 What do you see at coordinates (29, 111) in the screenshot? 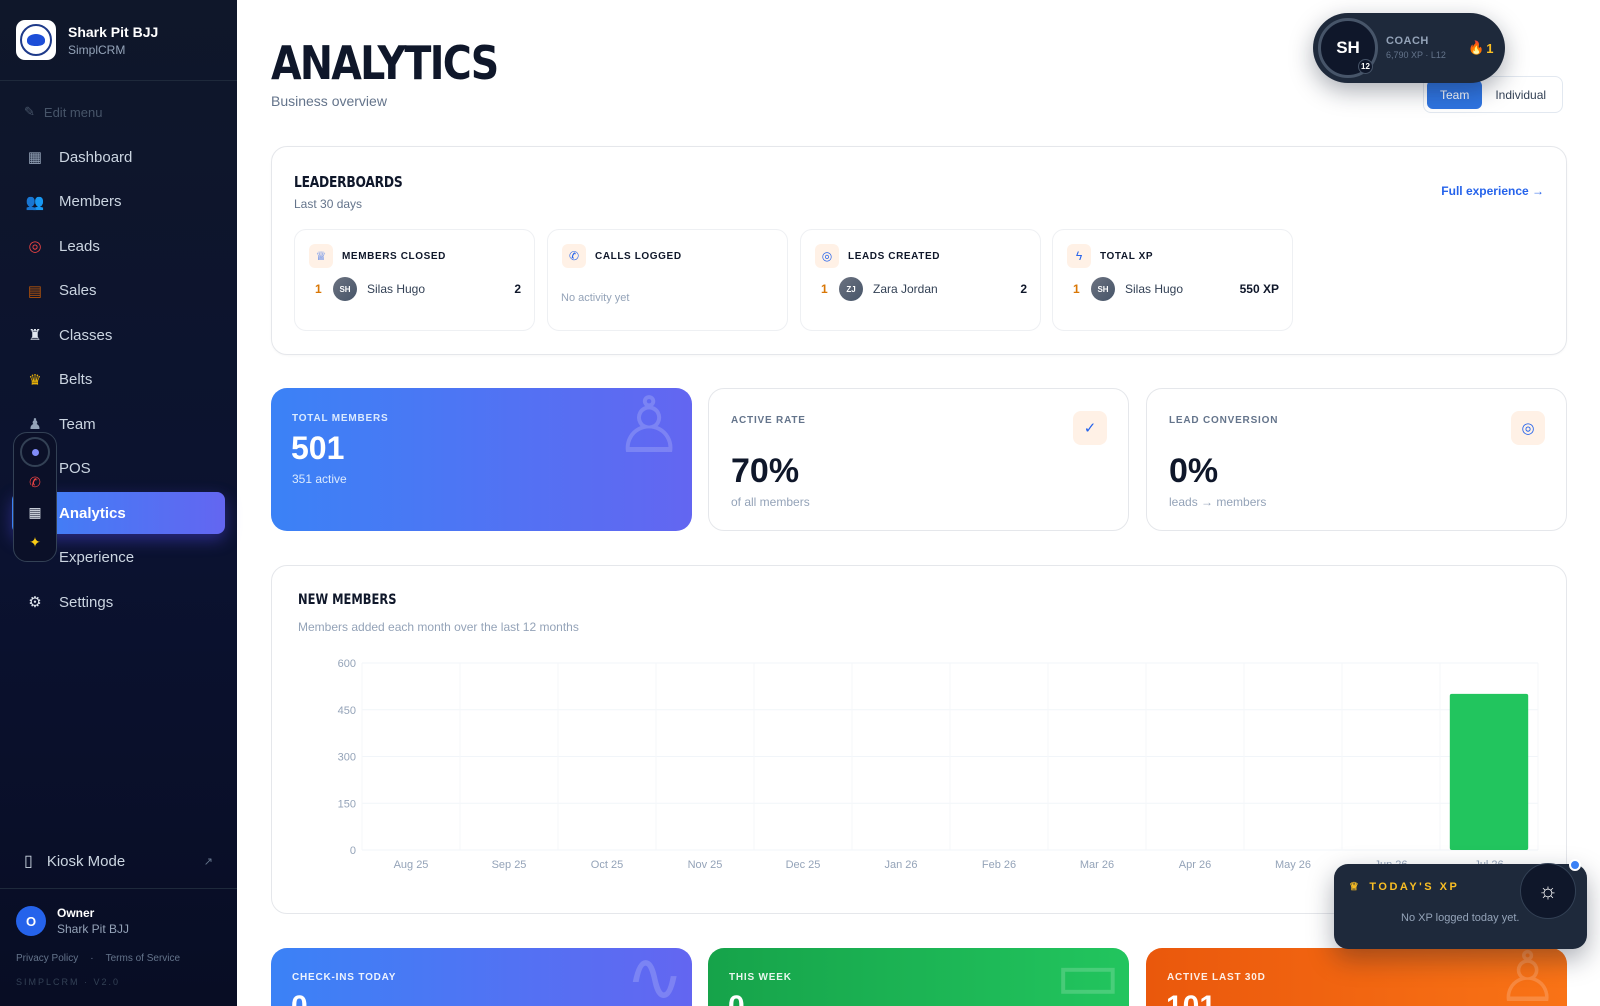
I see `edit-icon: ✎` at bounding box center [29, 111].